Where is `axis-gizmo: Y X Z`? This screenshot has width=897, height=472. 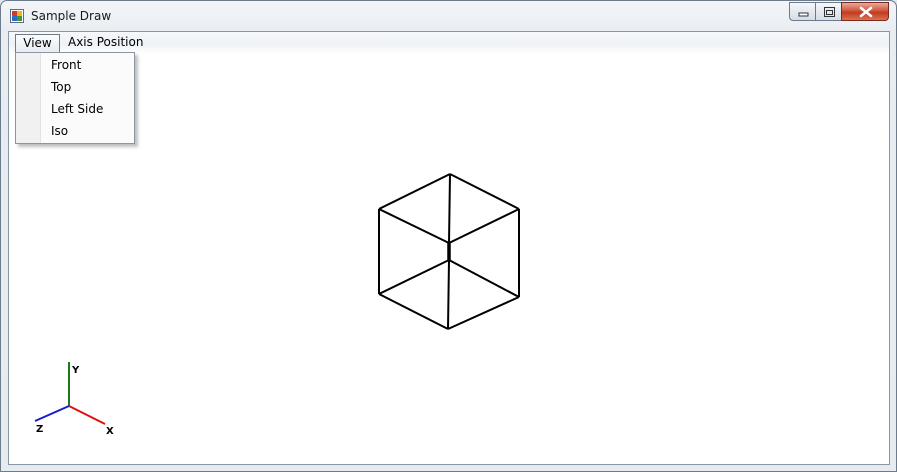
axis-gizmo: Y X Z is located at coordinates (74, 399).